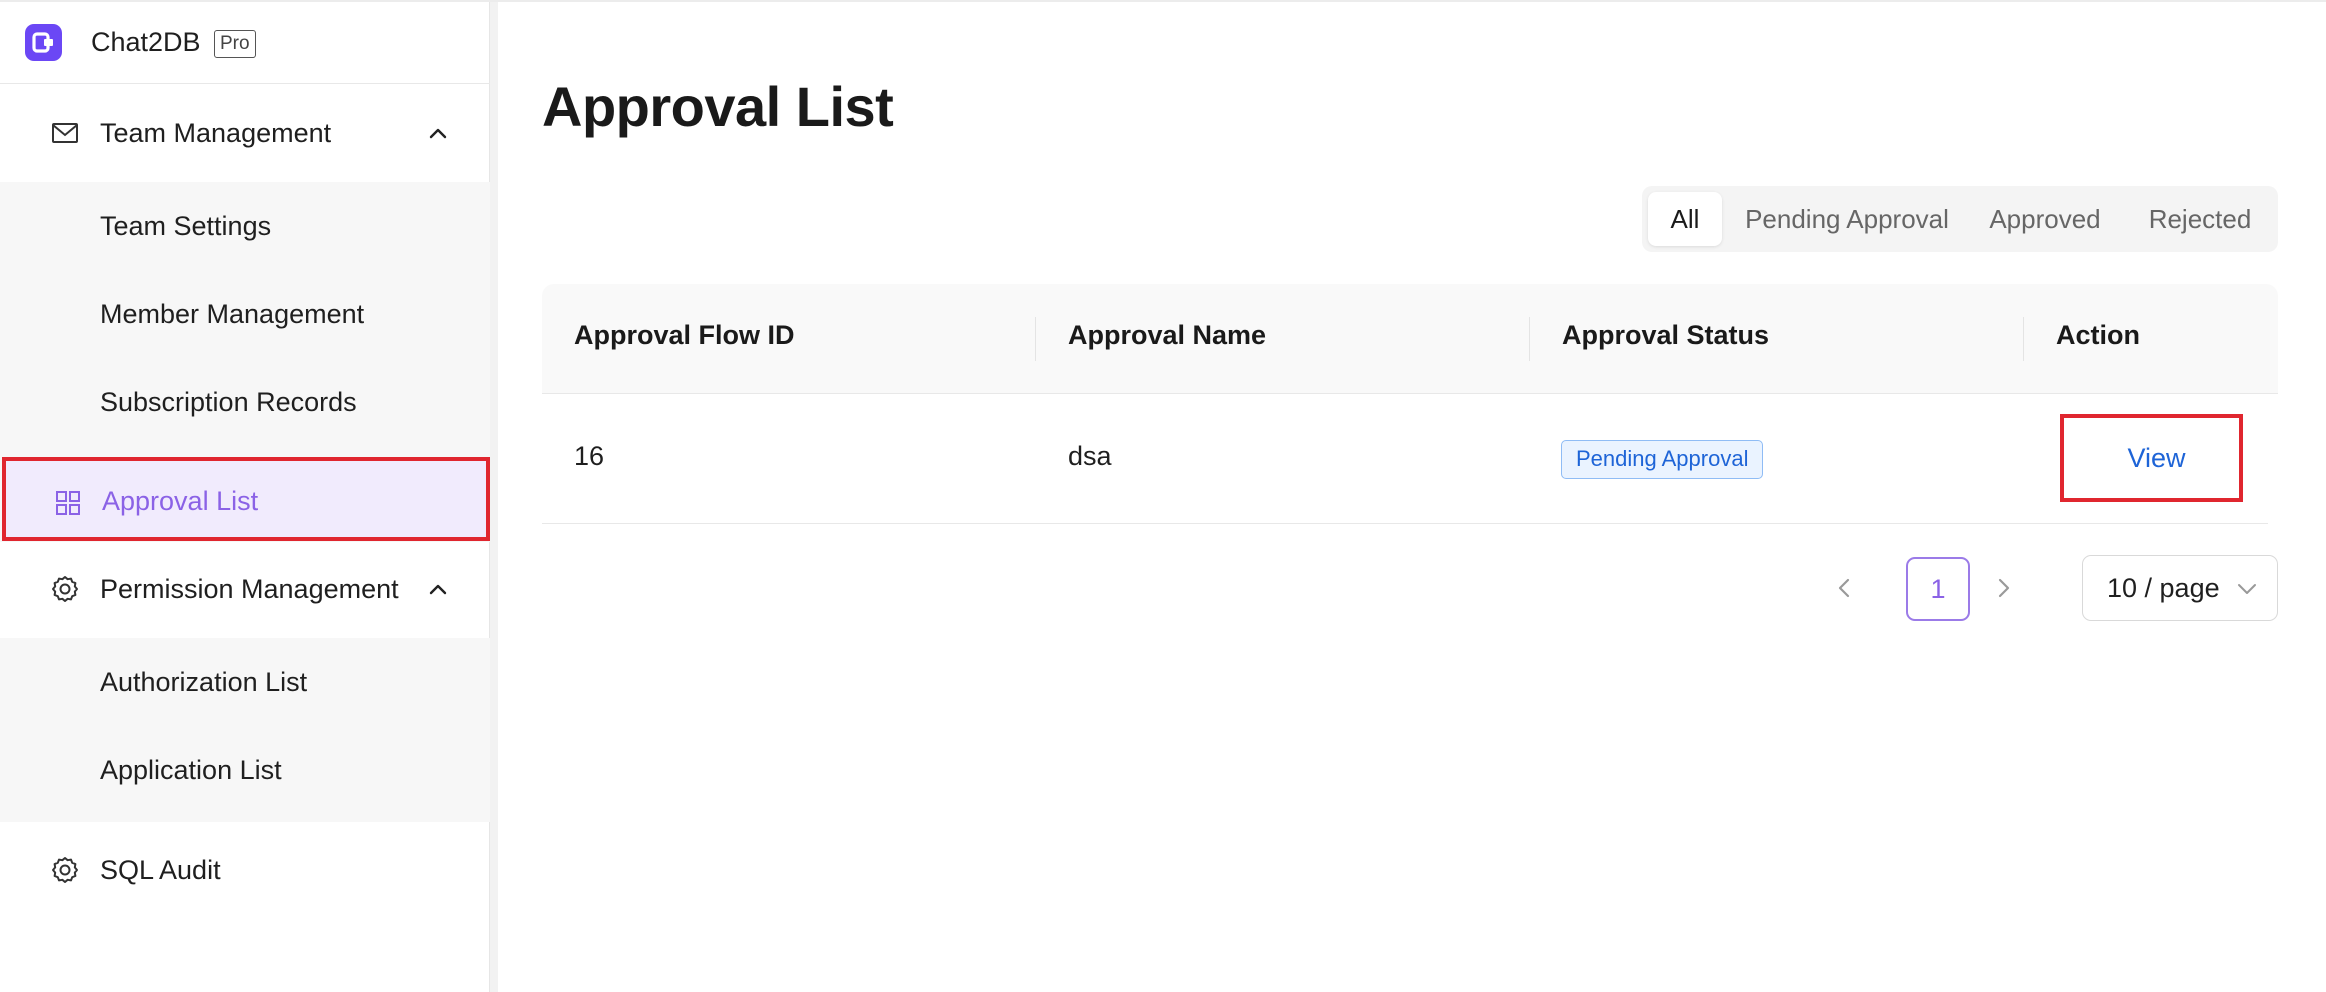 The image size is (2326, 992). Describe the element at coordinates (589, 456) in the screenshot. I see `cell-approval-flow-id: 16` at that location.